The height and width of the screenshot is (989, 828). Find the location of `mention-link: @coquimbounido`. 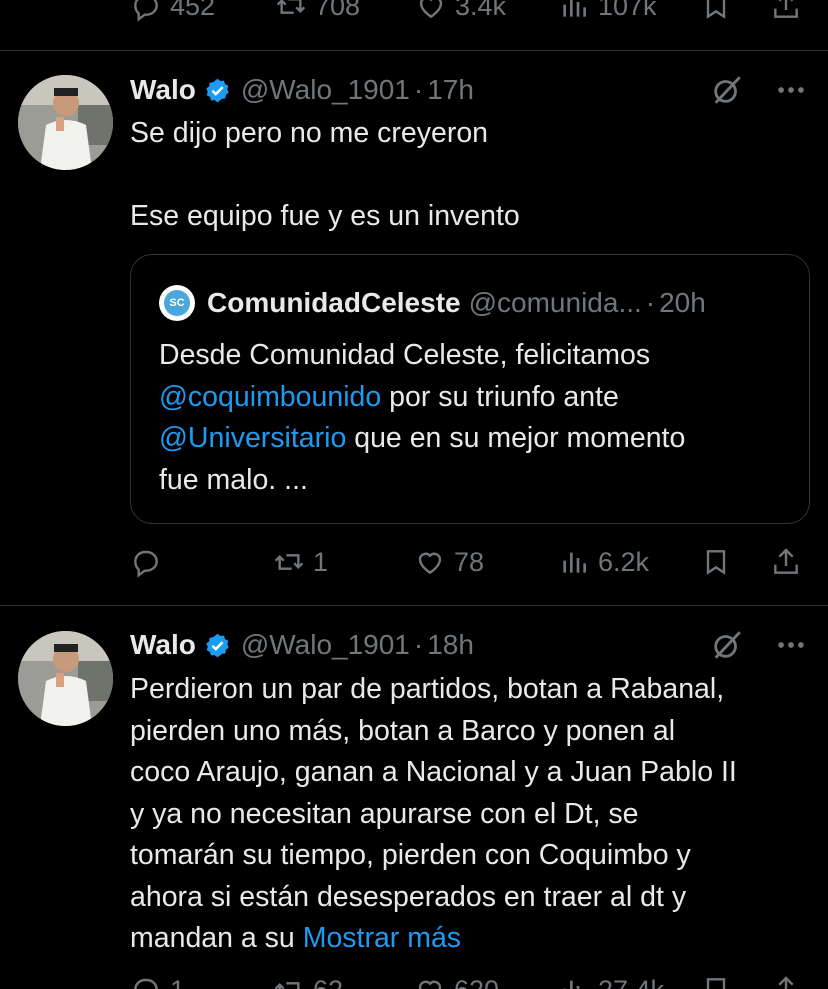

mention-link: @coquimbounido is located at coordinates (270, 397).